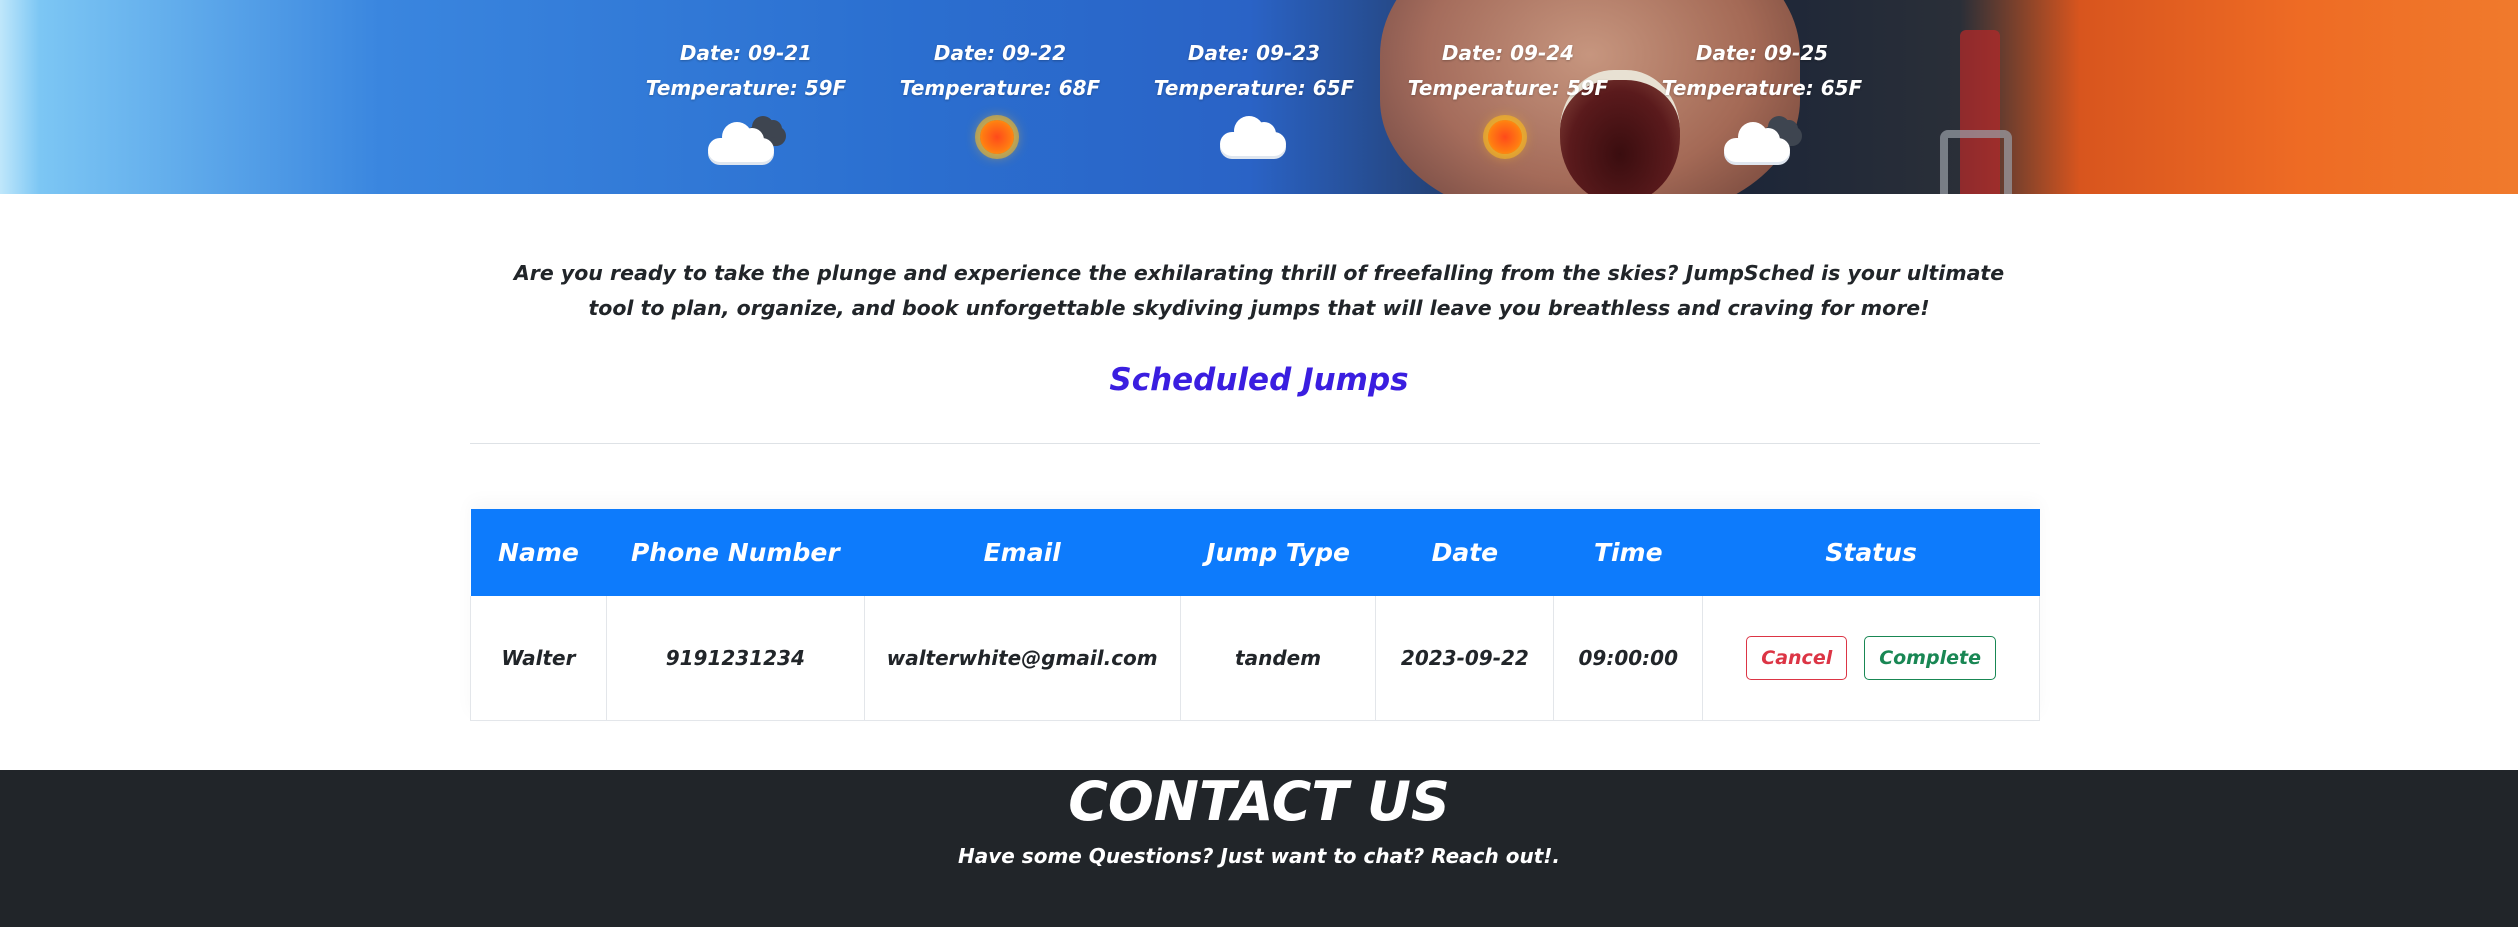 The height and width of the screenshot is (927, 2518). Describe the element at coordinates (1278, 552) in the screenshot. I see `column-header-jump-type: Jump Type` at that location.